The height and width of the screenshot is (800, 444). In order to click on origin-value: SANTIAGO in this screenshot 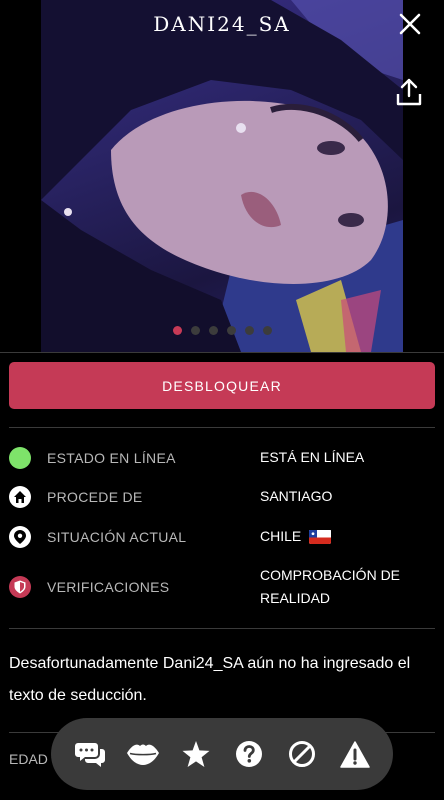, I will do `click(296, 496)`.